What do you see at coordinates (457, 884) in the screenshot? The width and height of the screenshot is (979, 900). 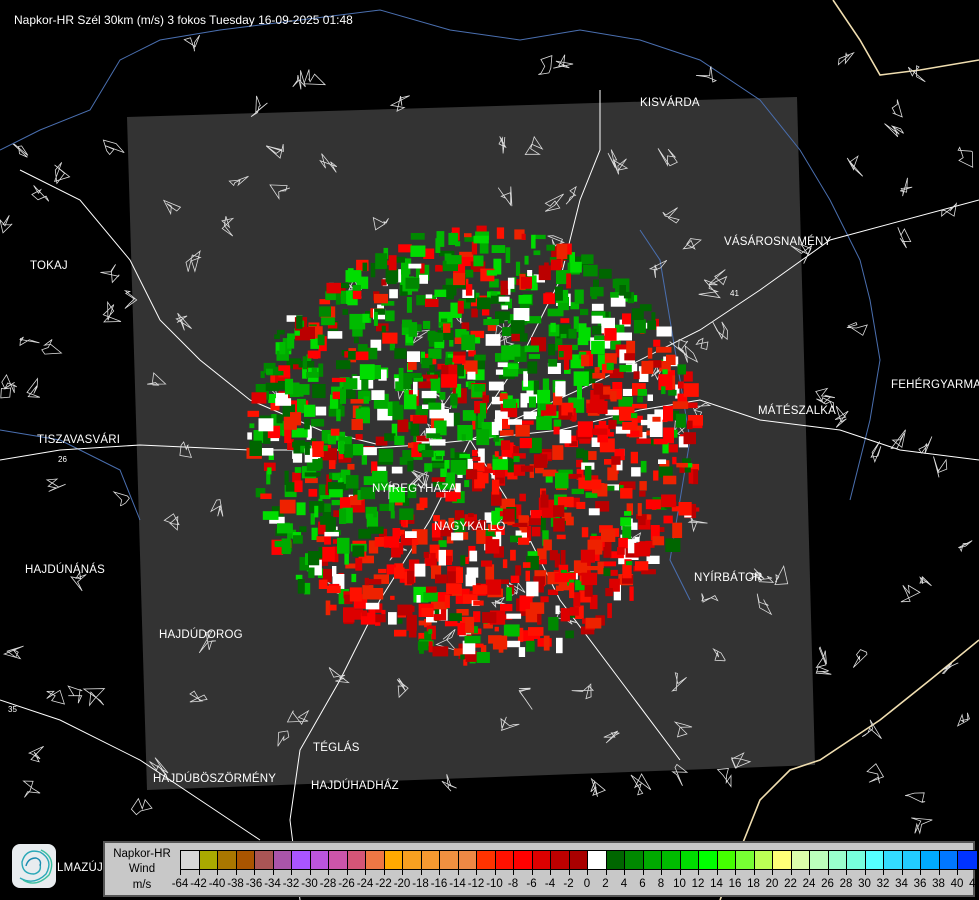 I see `legend-tick-label: -14` at bounding box center [457, 884].